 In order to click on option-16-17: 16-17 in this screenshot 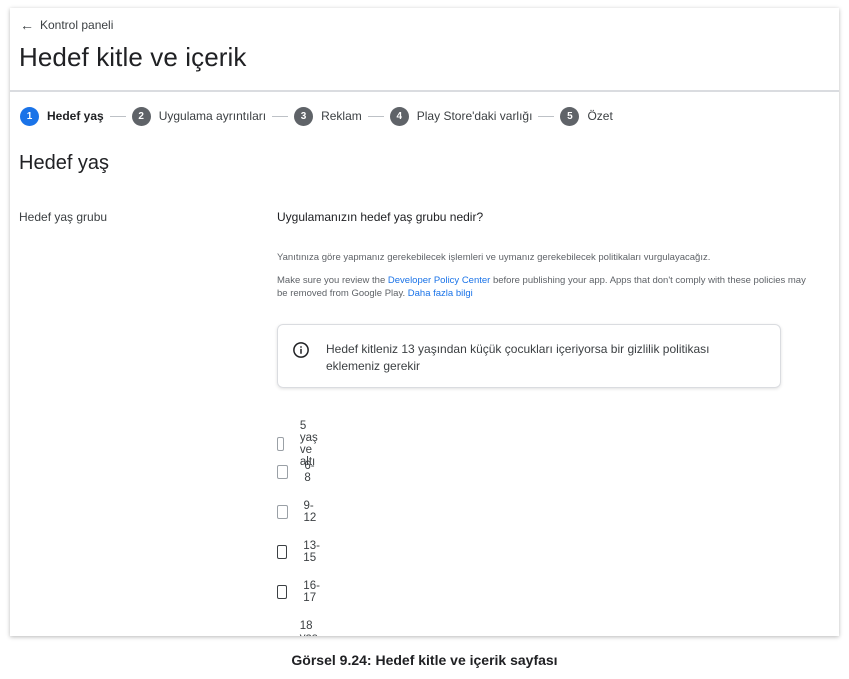, I will do `click(300, 592)`.